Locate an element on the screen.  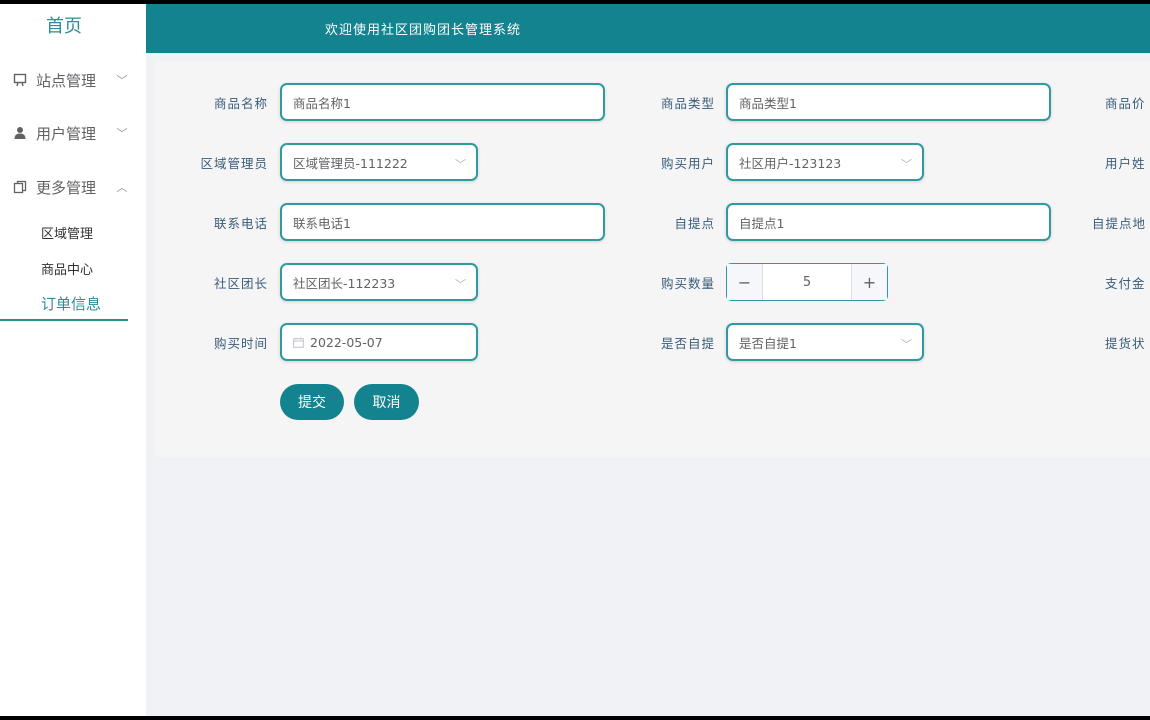
sidebar-item-user-management: 用户管理 ﹀ is located at coordinates (64, 133).